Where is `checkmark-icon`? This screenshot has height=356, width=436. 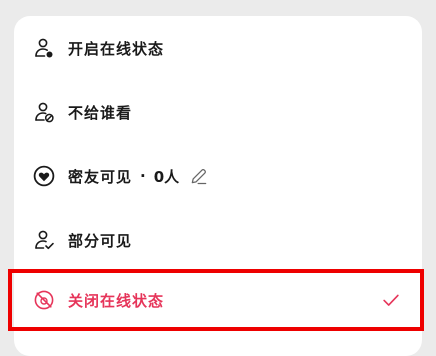
checkmark-icon is located at coordinates (391, 300).